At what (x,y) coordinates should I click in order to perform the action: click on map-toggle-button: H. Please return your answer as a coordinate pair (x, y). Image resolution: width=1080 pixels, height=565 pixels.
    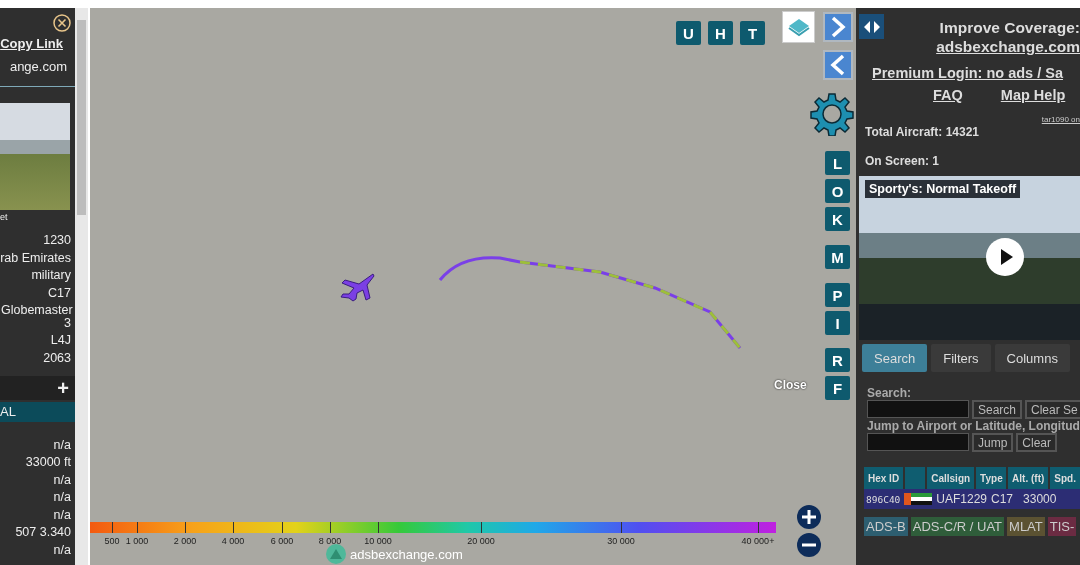
    Looking at the image, I should click on (720, 33).